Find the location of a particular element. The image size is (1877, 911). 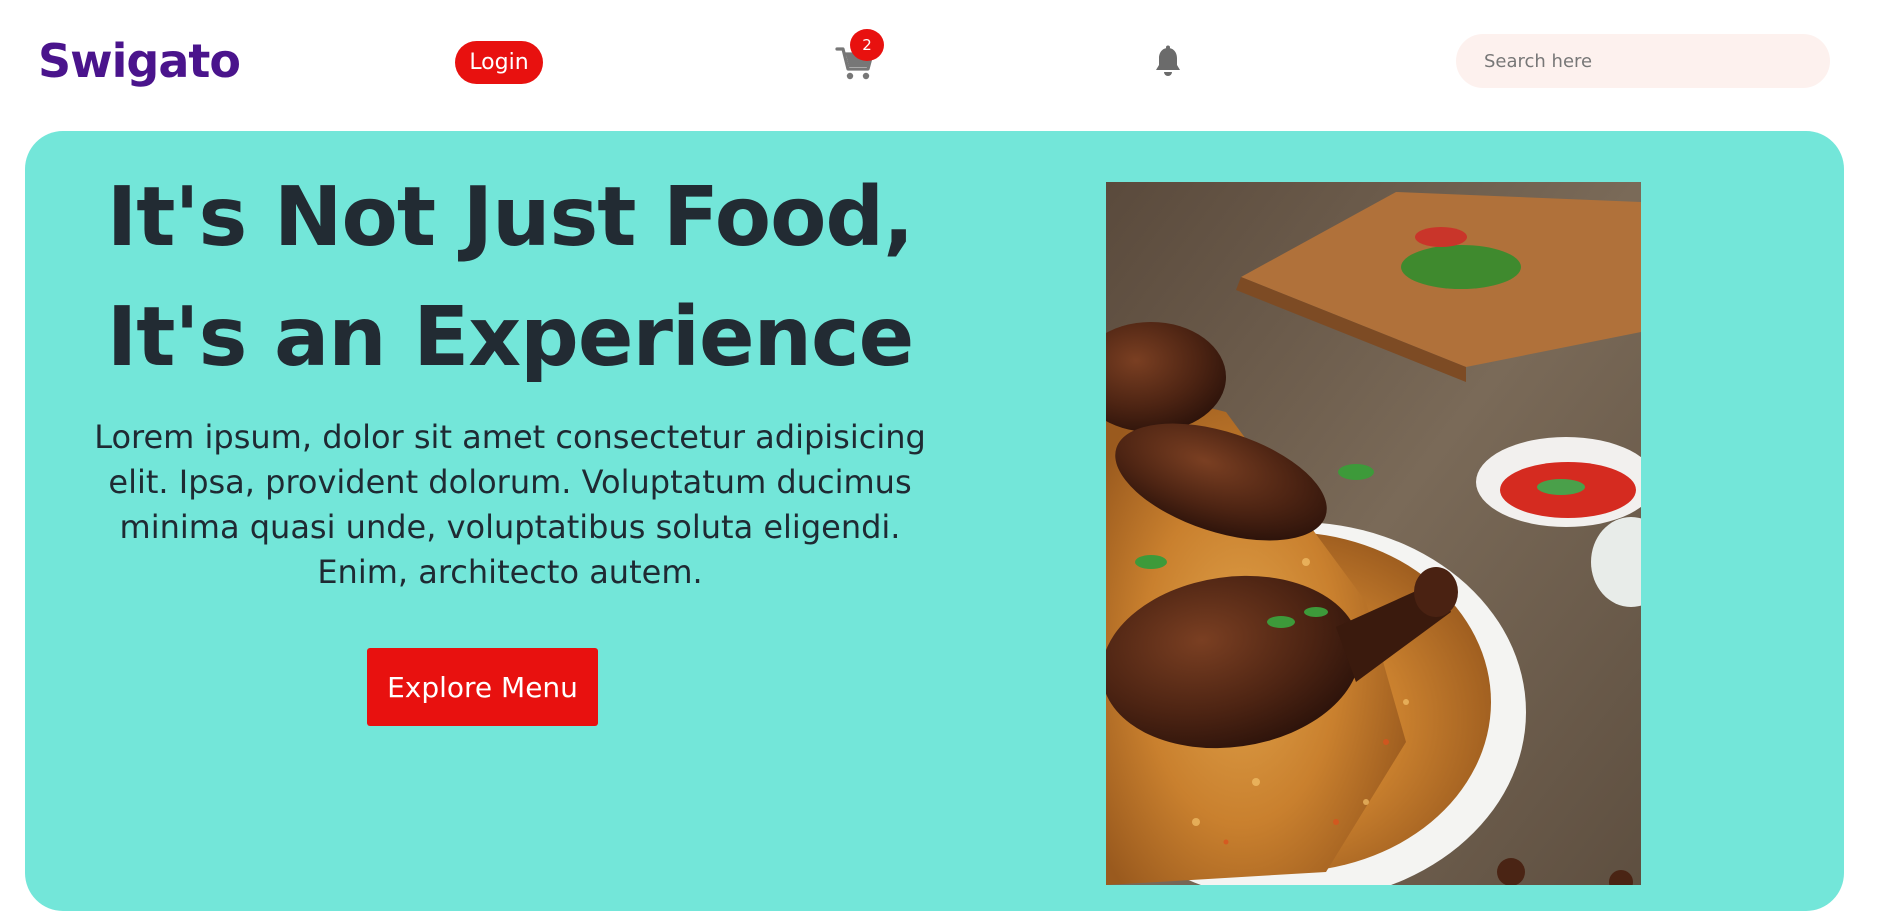

bell-icon is located at coordinates (1168, 62).